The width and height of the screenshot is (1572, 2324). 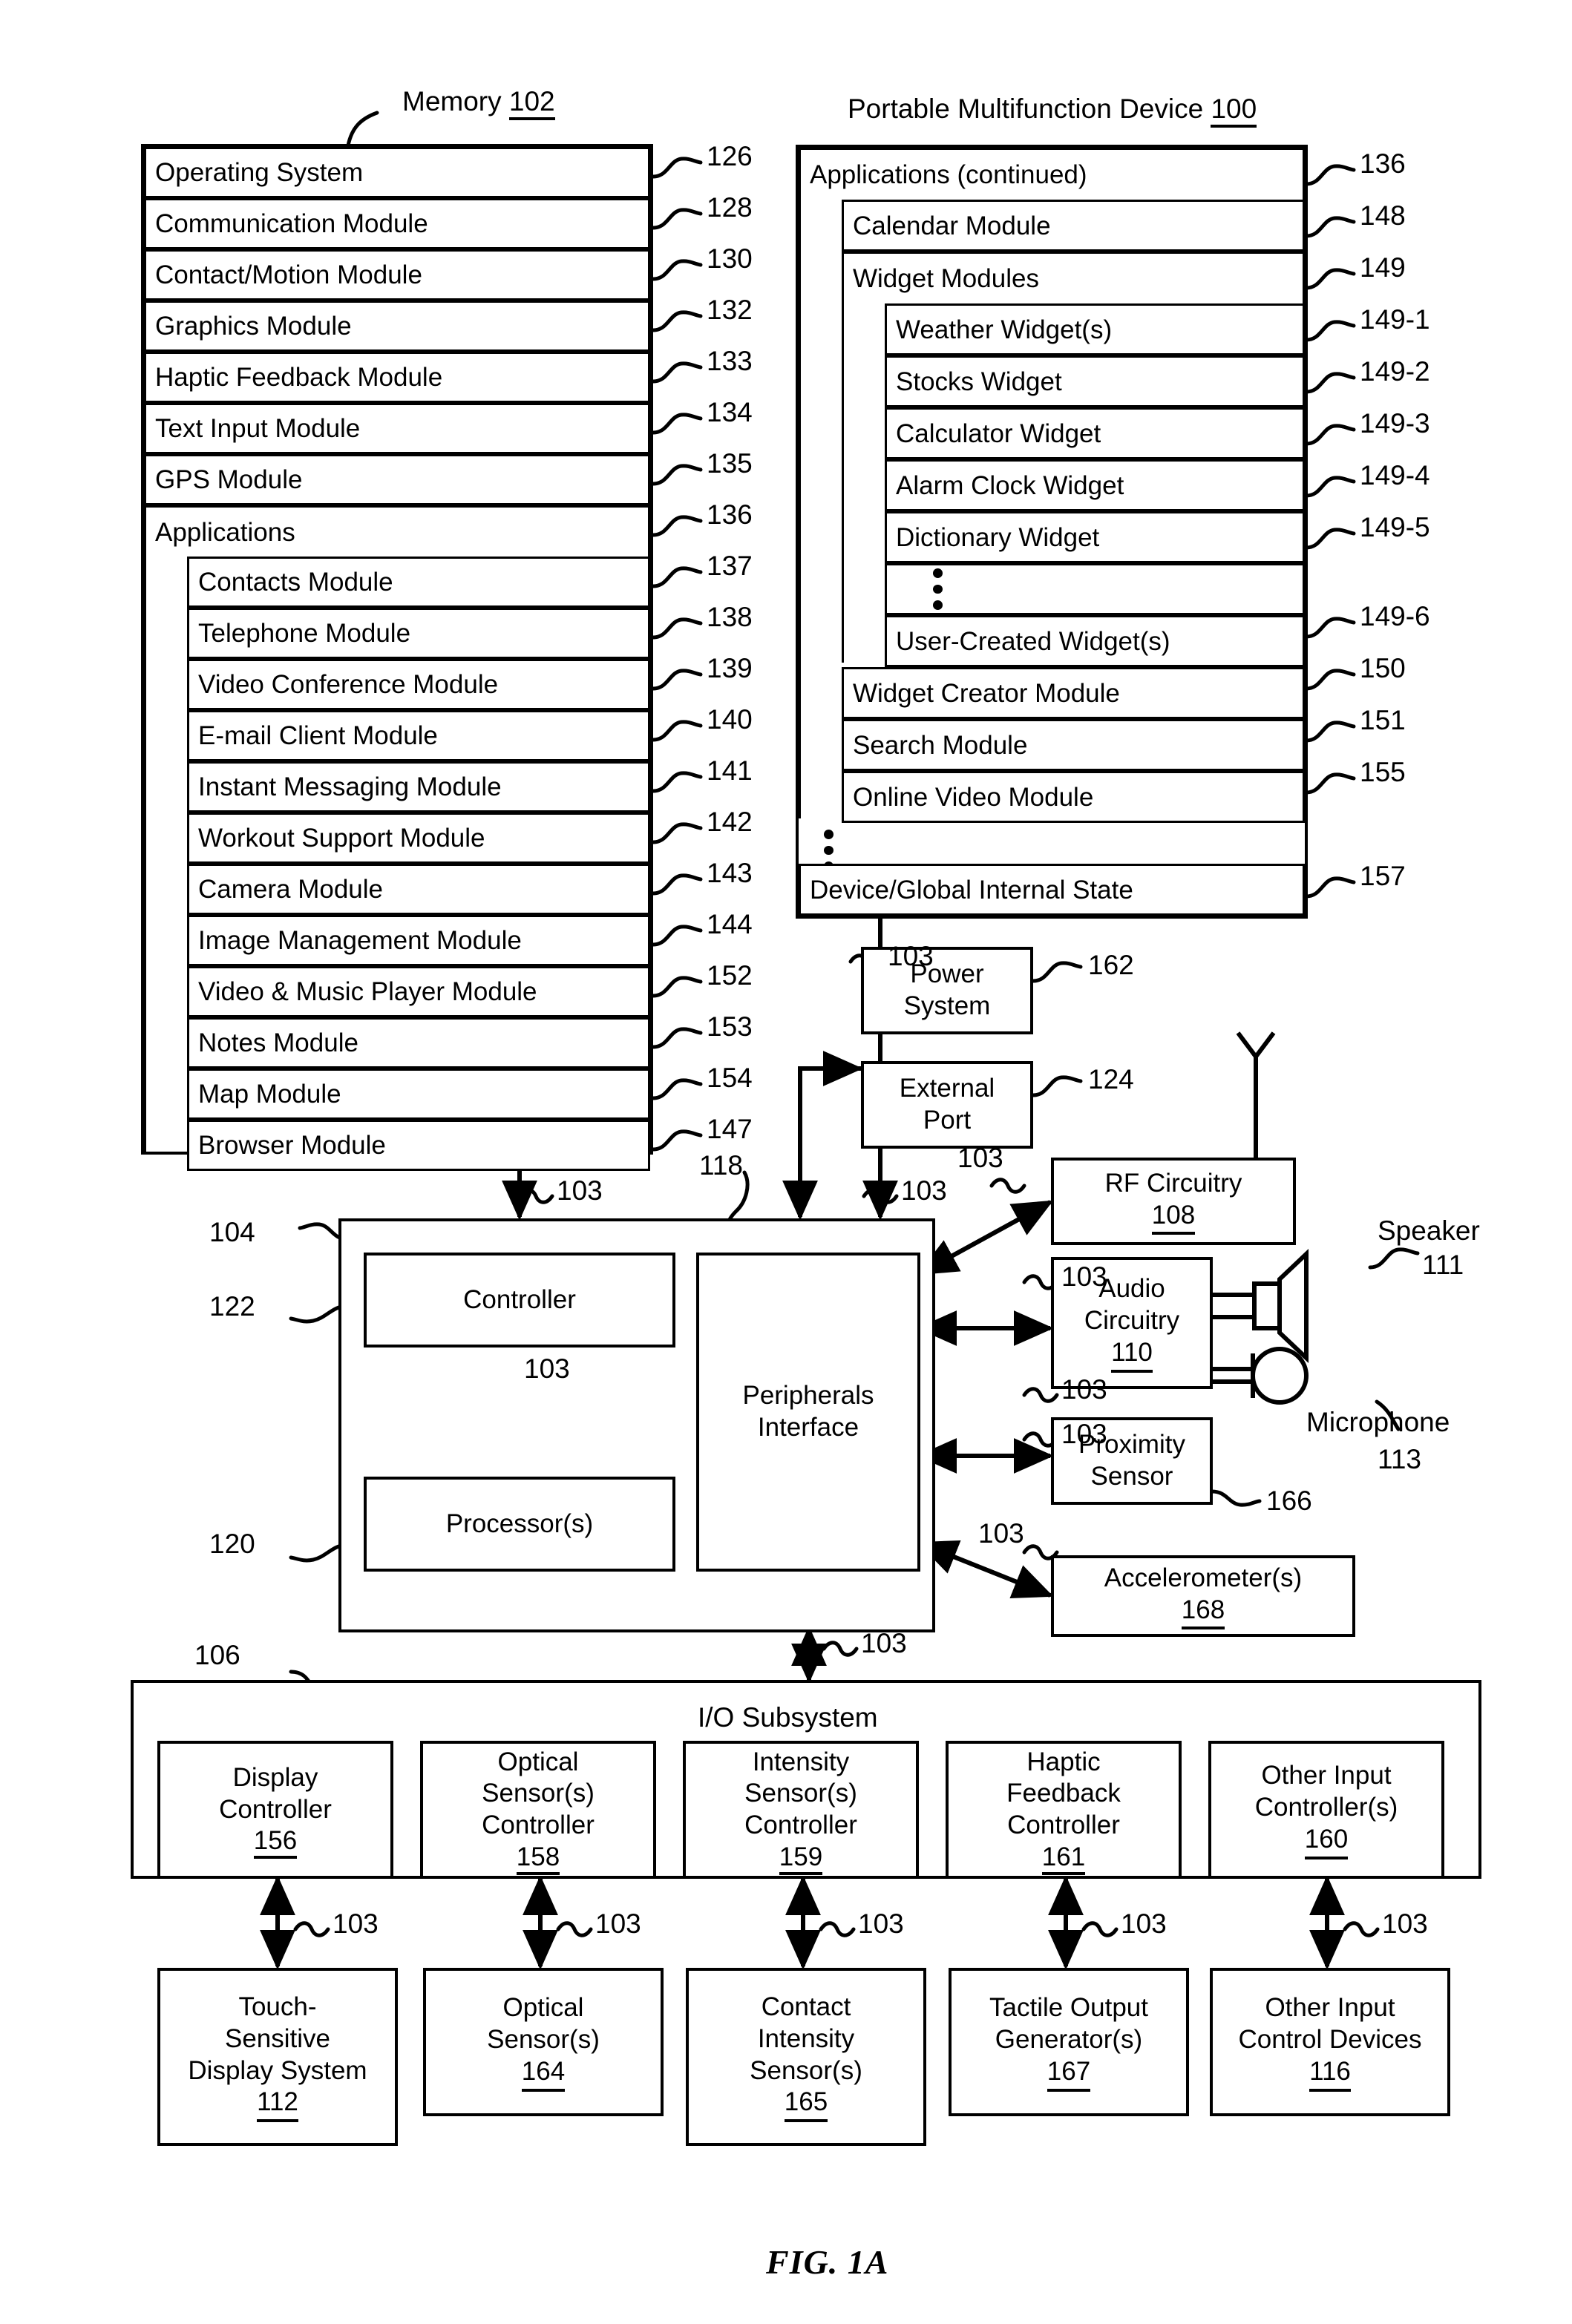 What do you see at coordinates (1073, 277) in the screenshot?
I see `device-row-widget-modules: Widget Modules` at bounding box center [1073, 277].